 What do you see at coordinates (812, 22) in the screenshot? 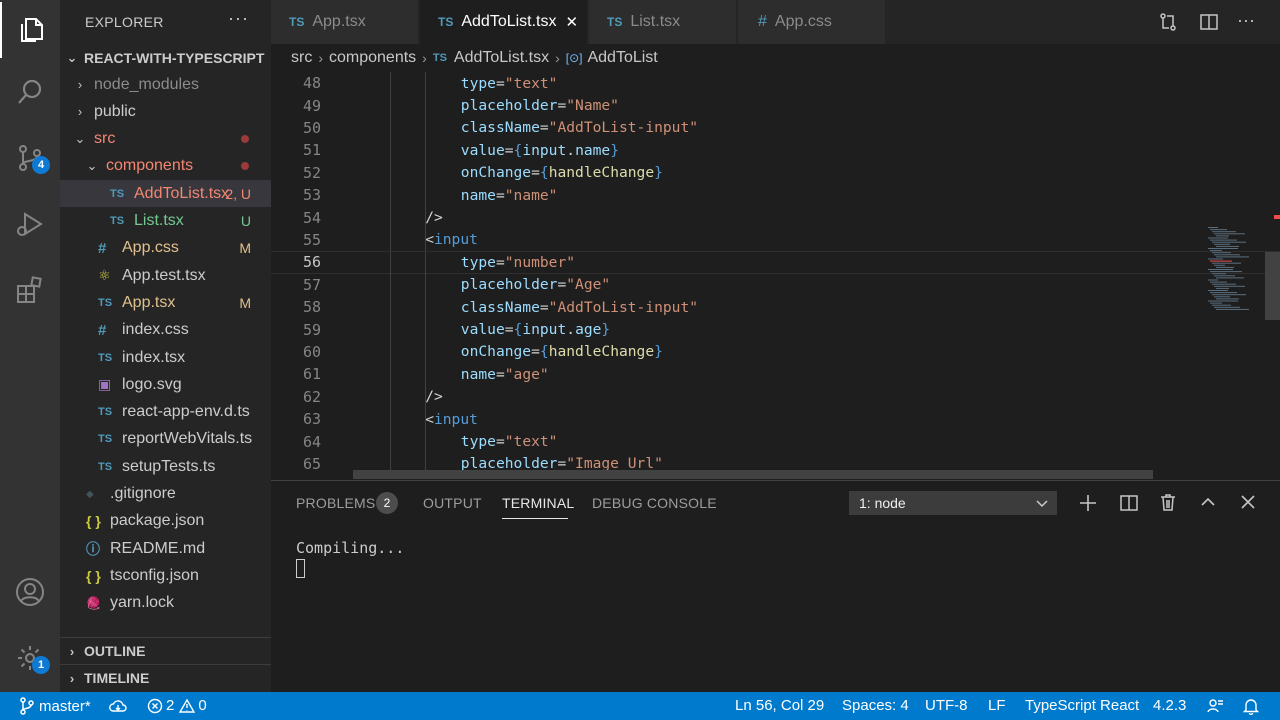
I see `tab-app-css: # App.css` at bounding box center [812, 22].